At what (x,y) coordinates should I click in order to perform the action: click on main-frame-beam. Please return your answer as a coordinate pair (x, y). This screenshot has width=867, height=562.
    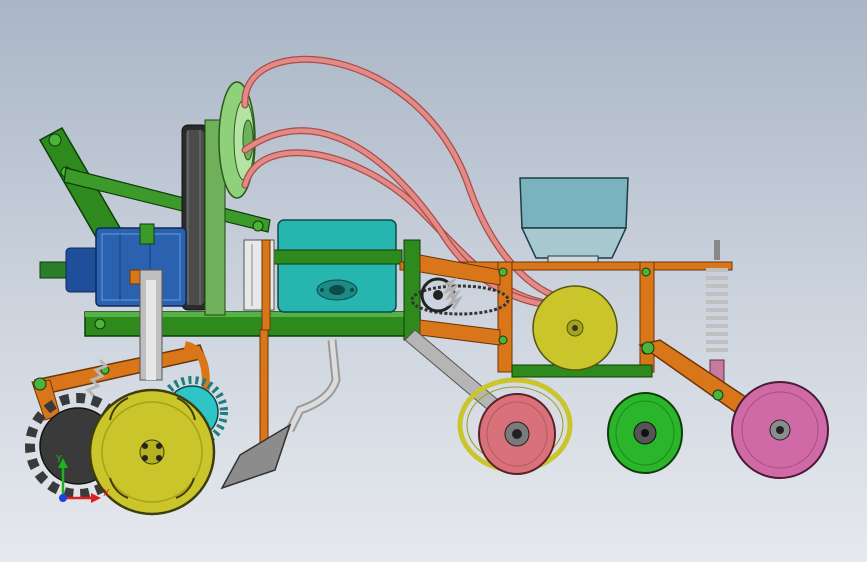
    Looking at the image, I should click on (252, 324).